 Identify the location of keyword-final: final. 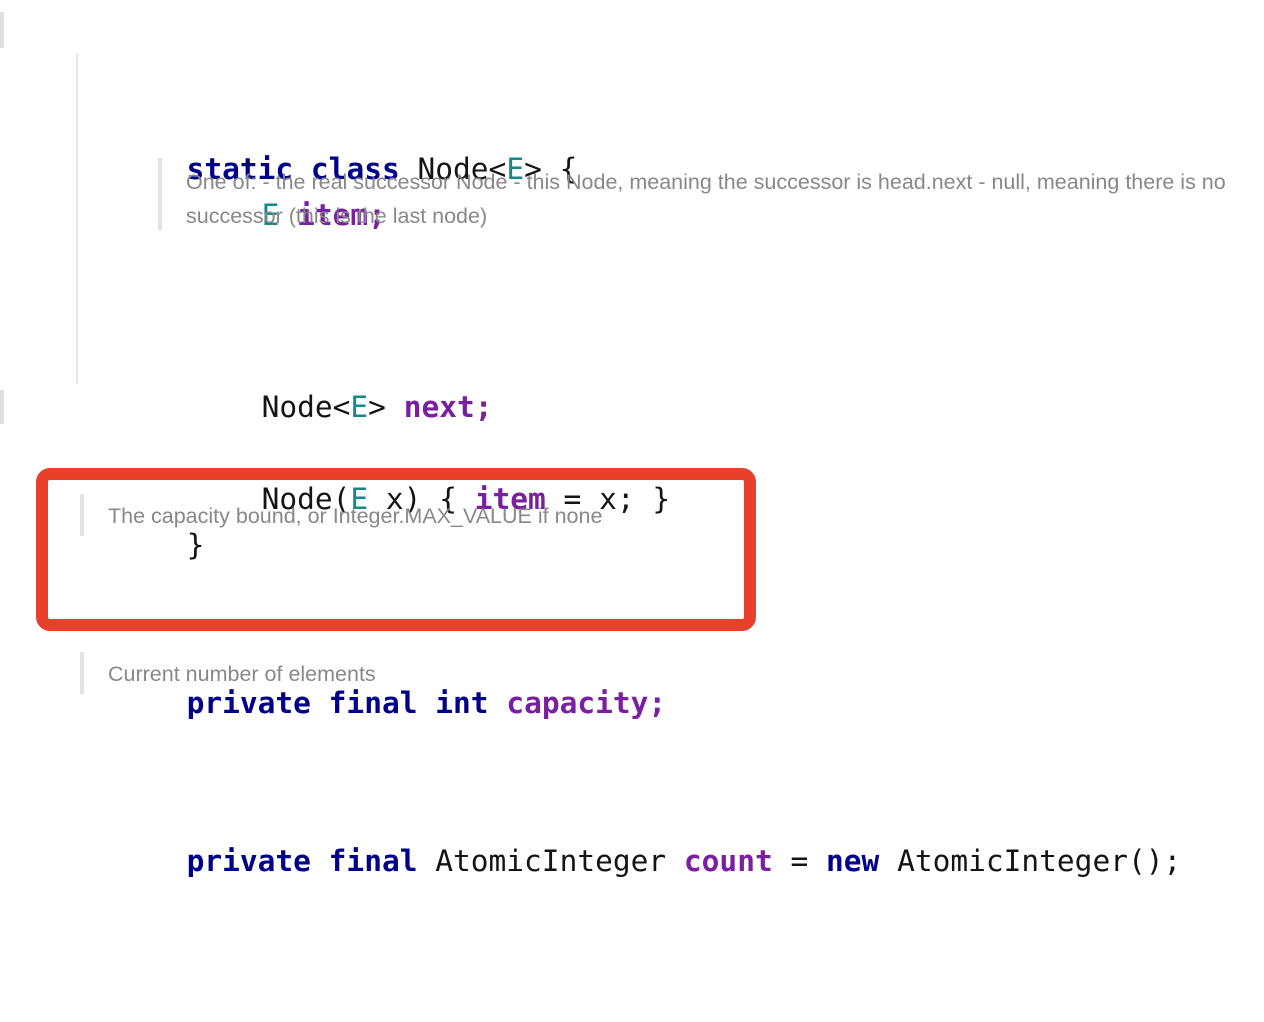
(373, 861).